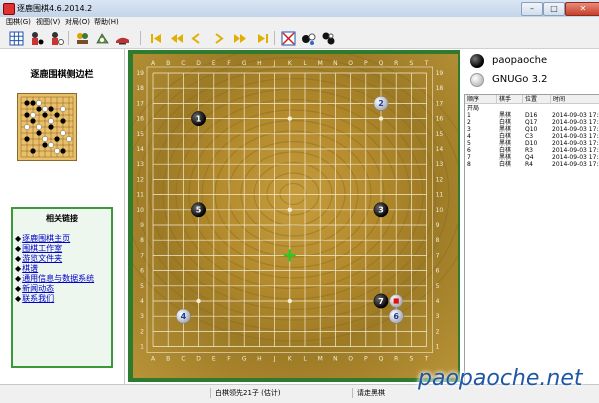  Describe the element at coordinates (469, 115) in the screenshot. I see `cell-seq: 1` at that location.